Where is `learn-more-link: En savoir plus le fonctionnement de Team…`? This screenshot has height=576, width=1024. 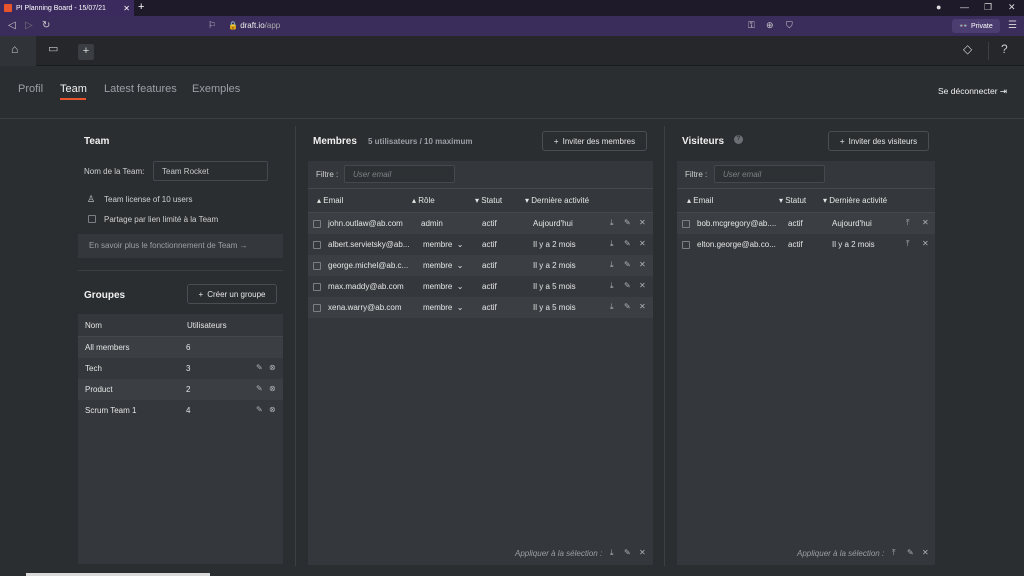
learn-more-link: En savoir plus le fonctionnement de Team… is located at coordinates (168, 245).